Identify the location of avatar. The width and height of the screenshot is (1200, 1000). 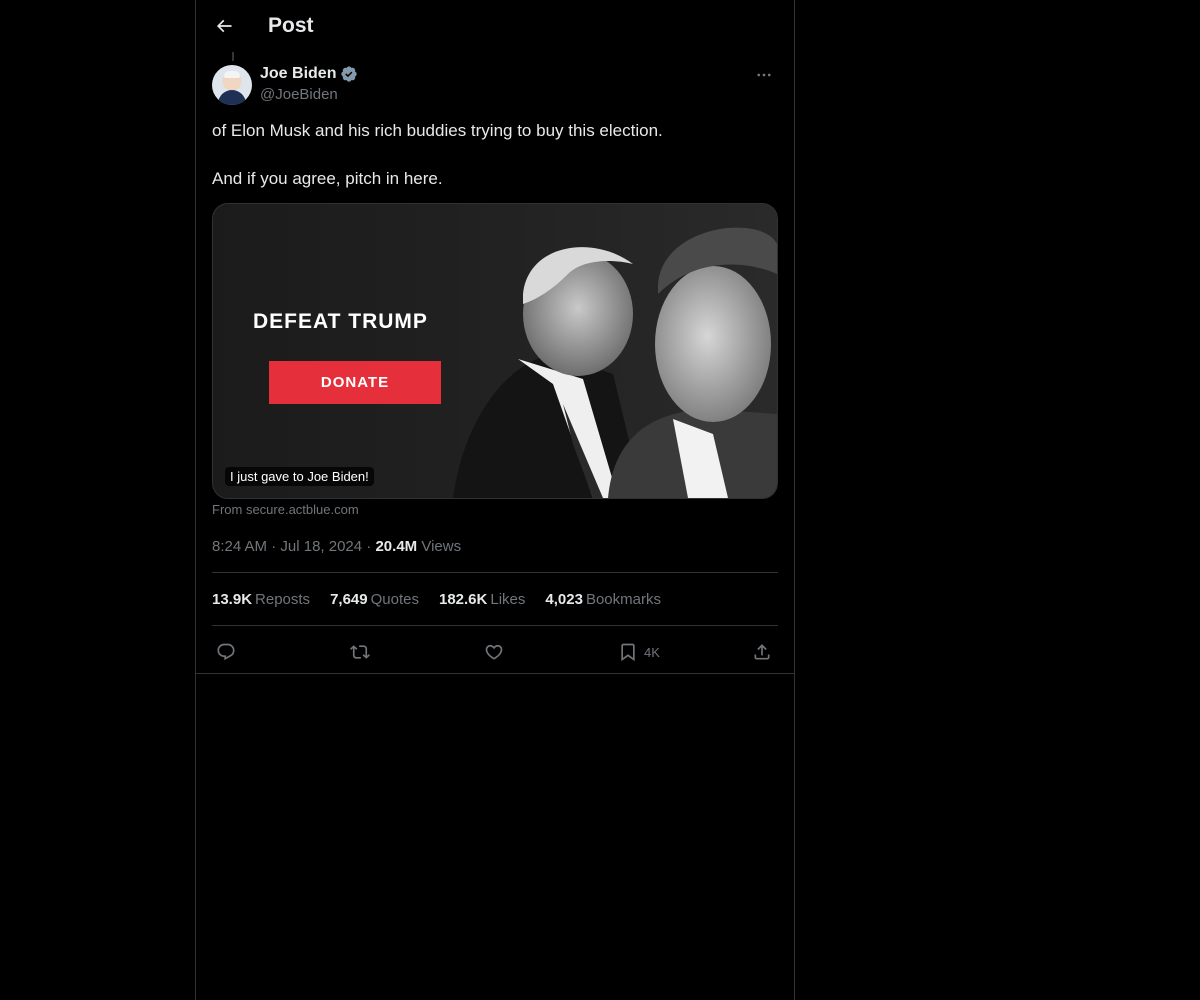
(232, 85).